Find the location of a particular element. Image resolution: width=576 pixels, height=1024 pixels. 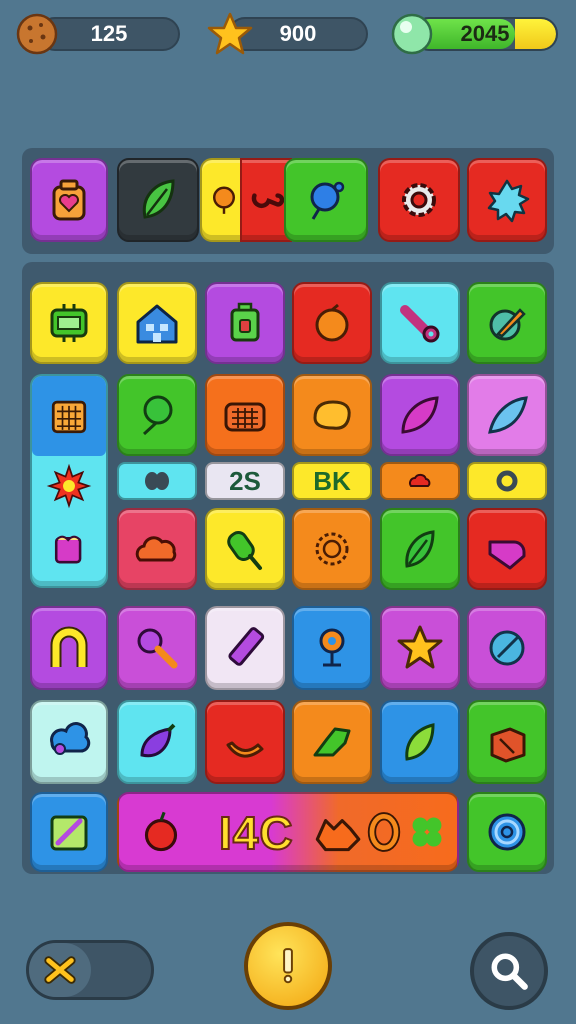

tile-cheese is located at coordinates (332, 415).